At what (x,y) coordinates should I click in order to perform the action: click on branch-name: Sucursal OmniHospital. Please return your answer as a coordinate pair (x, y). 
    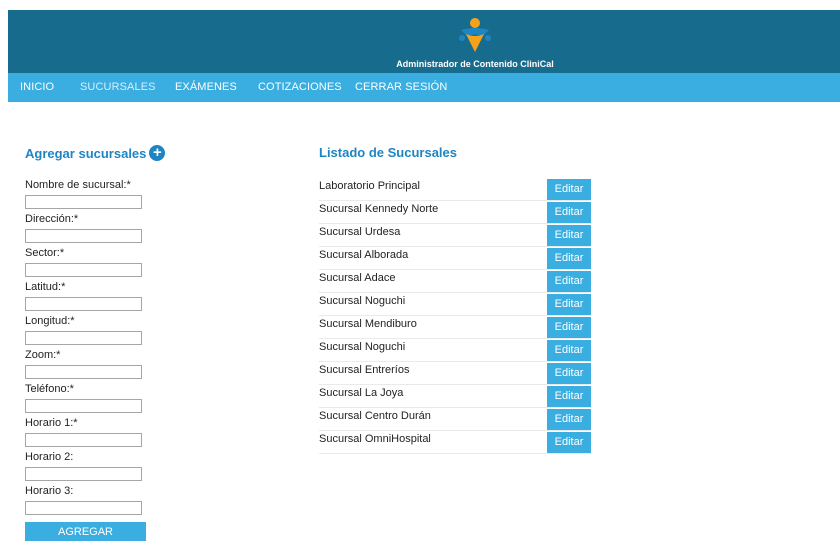
    Looking at the image, I should click on (375, 439).